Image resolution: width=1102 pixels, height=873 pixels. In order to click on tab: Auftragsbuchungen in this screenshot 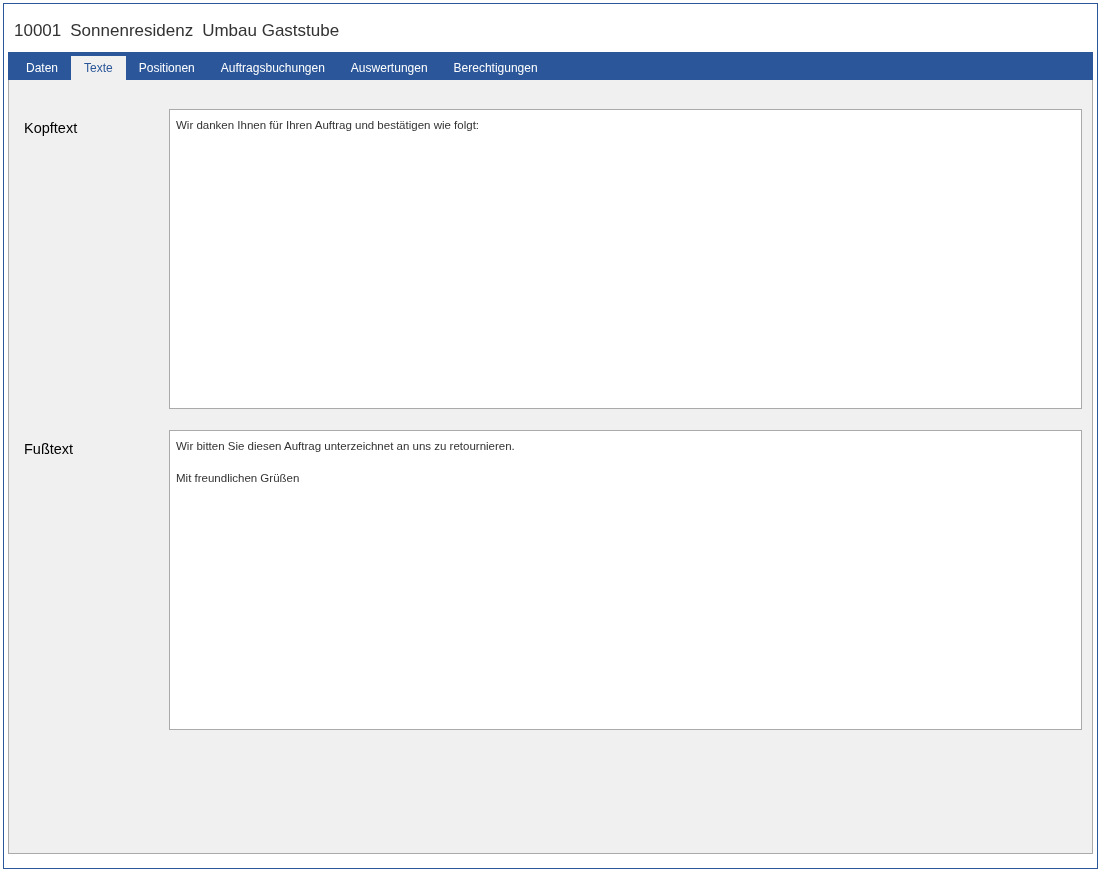, I will do `click(272, 68)`.